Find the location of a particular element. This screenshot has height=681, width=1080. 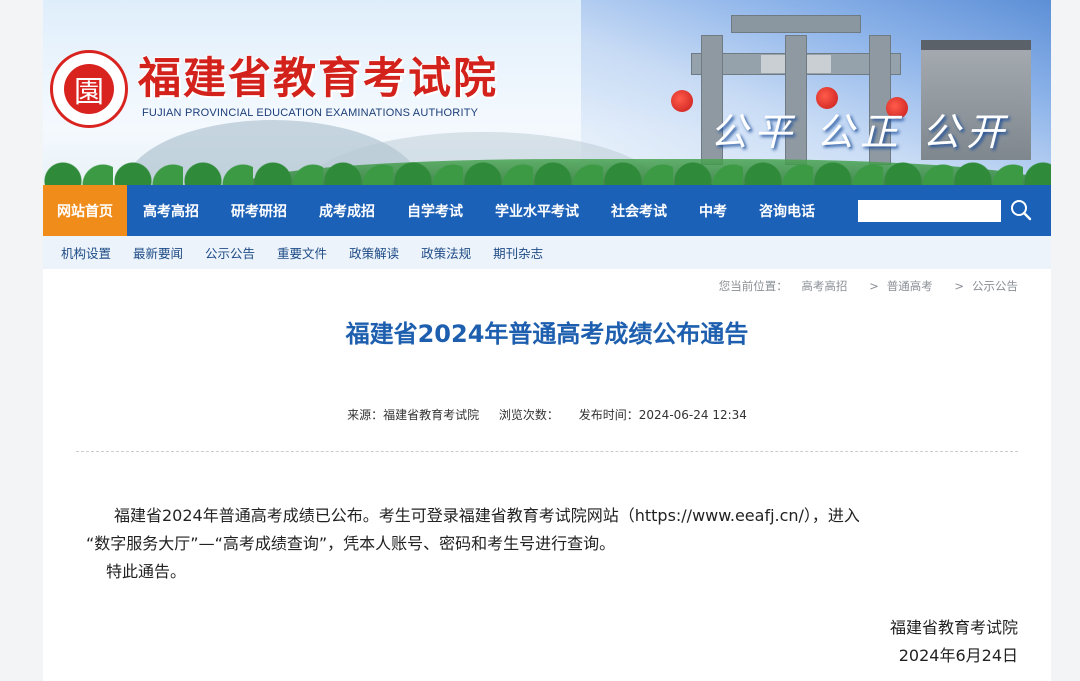

site-title: 福建省教育考试院 is located at coordinates (318, 75).